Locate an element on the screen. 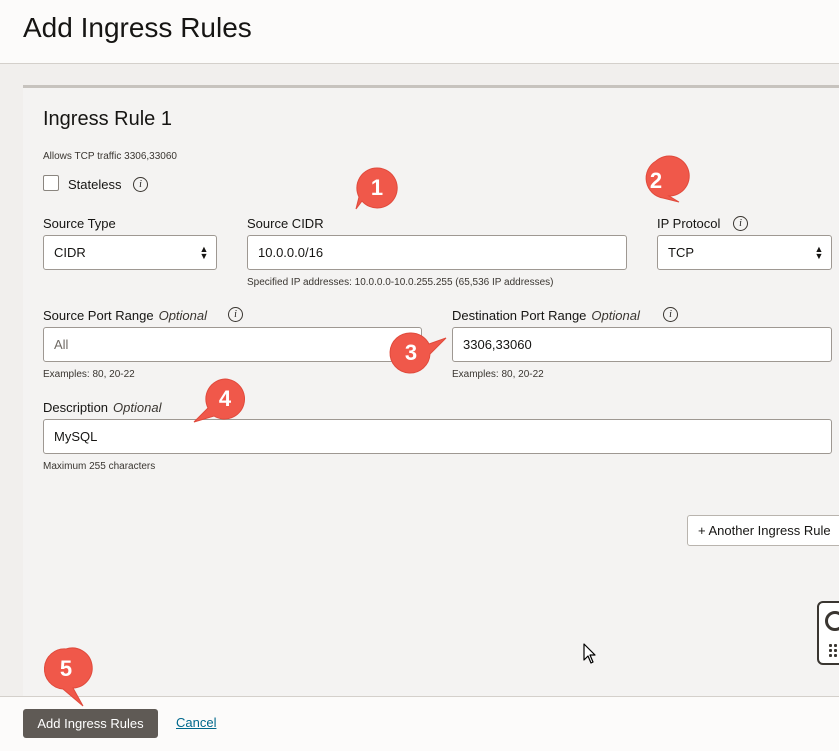 Image resolution: width=839 pixels, height=751 pixels. ip-protocol-select: TCP ▲ ▼ is located at coordinates (744, 252).